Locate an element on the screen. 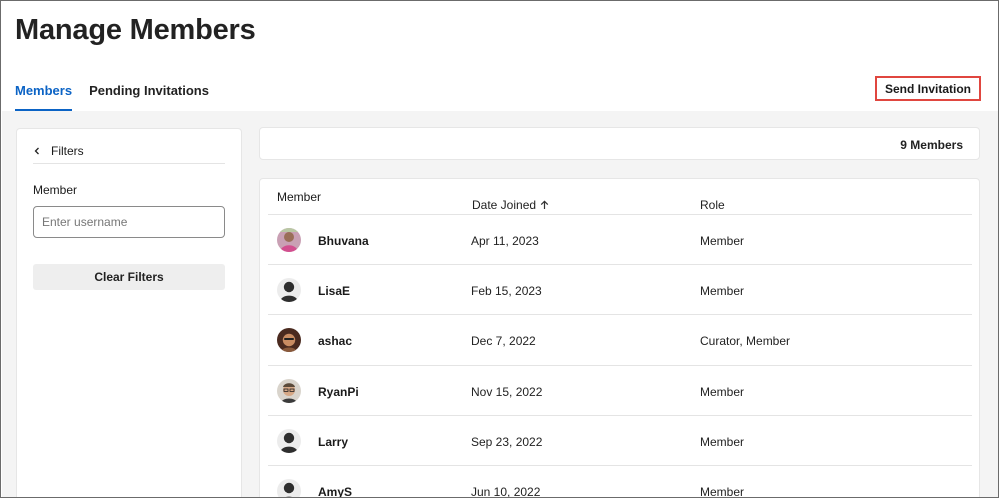 This screenshot has width=999, height=498. date-joined: Feb 15, 2023 is located at coordinates (506, 291).